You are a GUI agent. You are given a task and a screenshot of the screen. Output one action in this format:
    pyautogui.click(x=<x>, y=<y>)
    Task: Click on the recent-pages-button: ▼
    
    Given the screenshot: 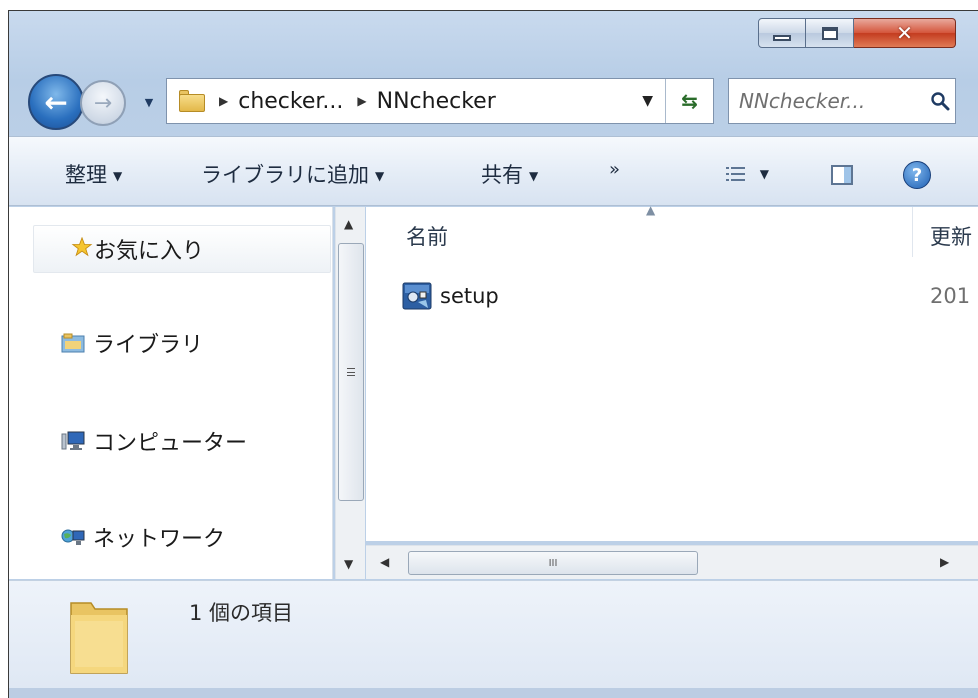 What is the action you would take?
    pyautogui.click(x=149, y=103)
    